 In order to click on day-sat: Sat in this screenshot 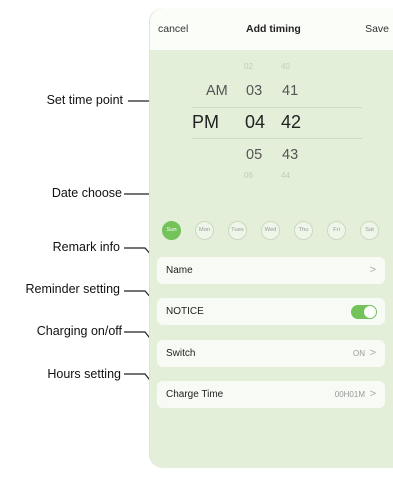, I will do `click(369, 230)`.